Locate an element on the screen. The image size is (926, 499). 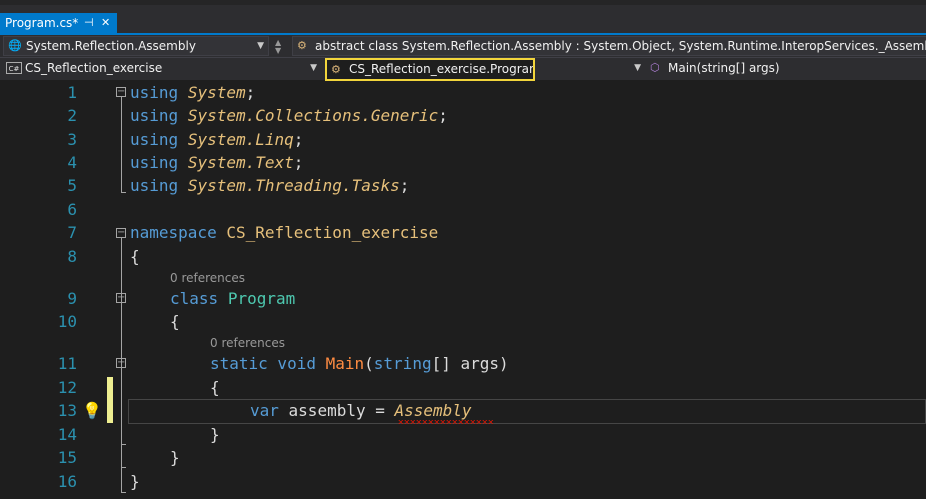
code-line: 10 { is located at coordinates (463, 321).